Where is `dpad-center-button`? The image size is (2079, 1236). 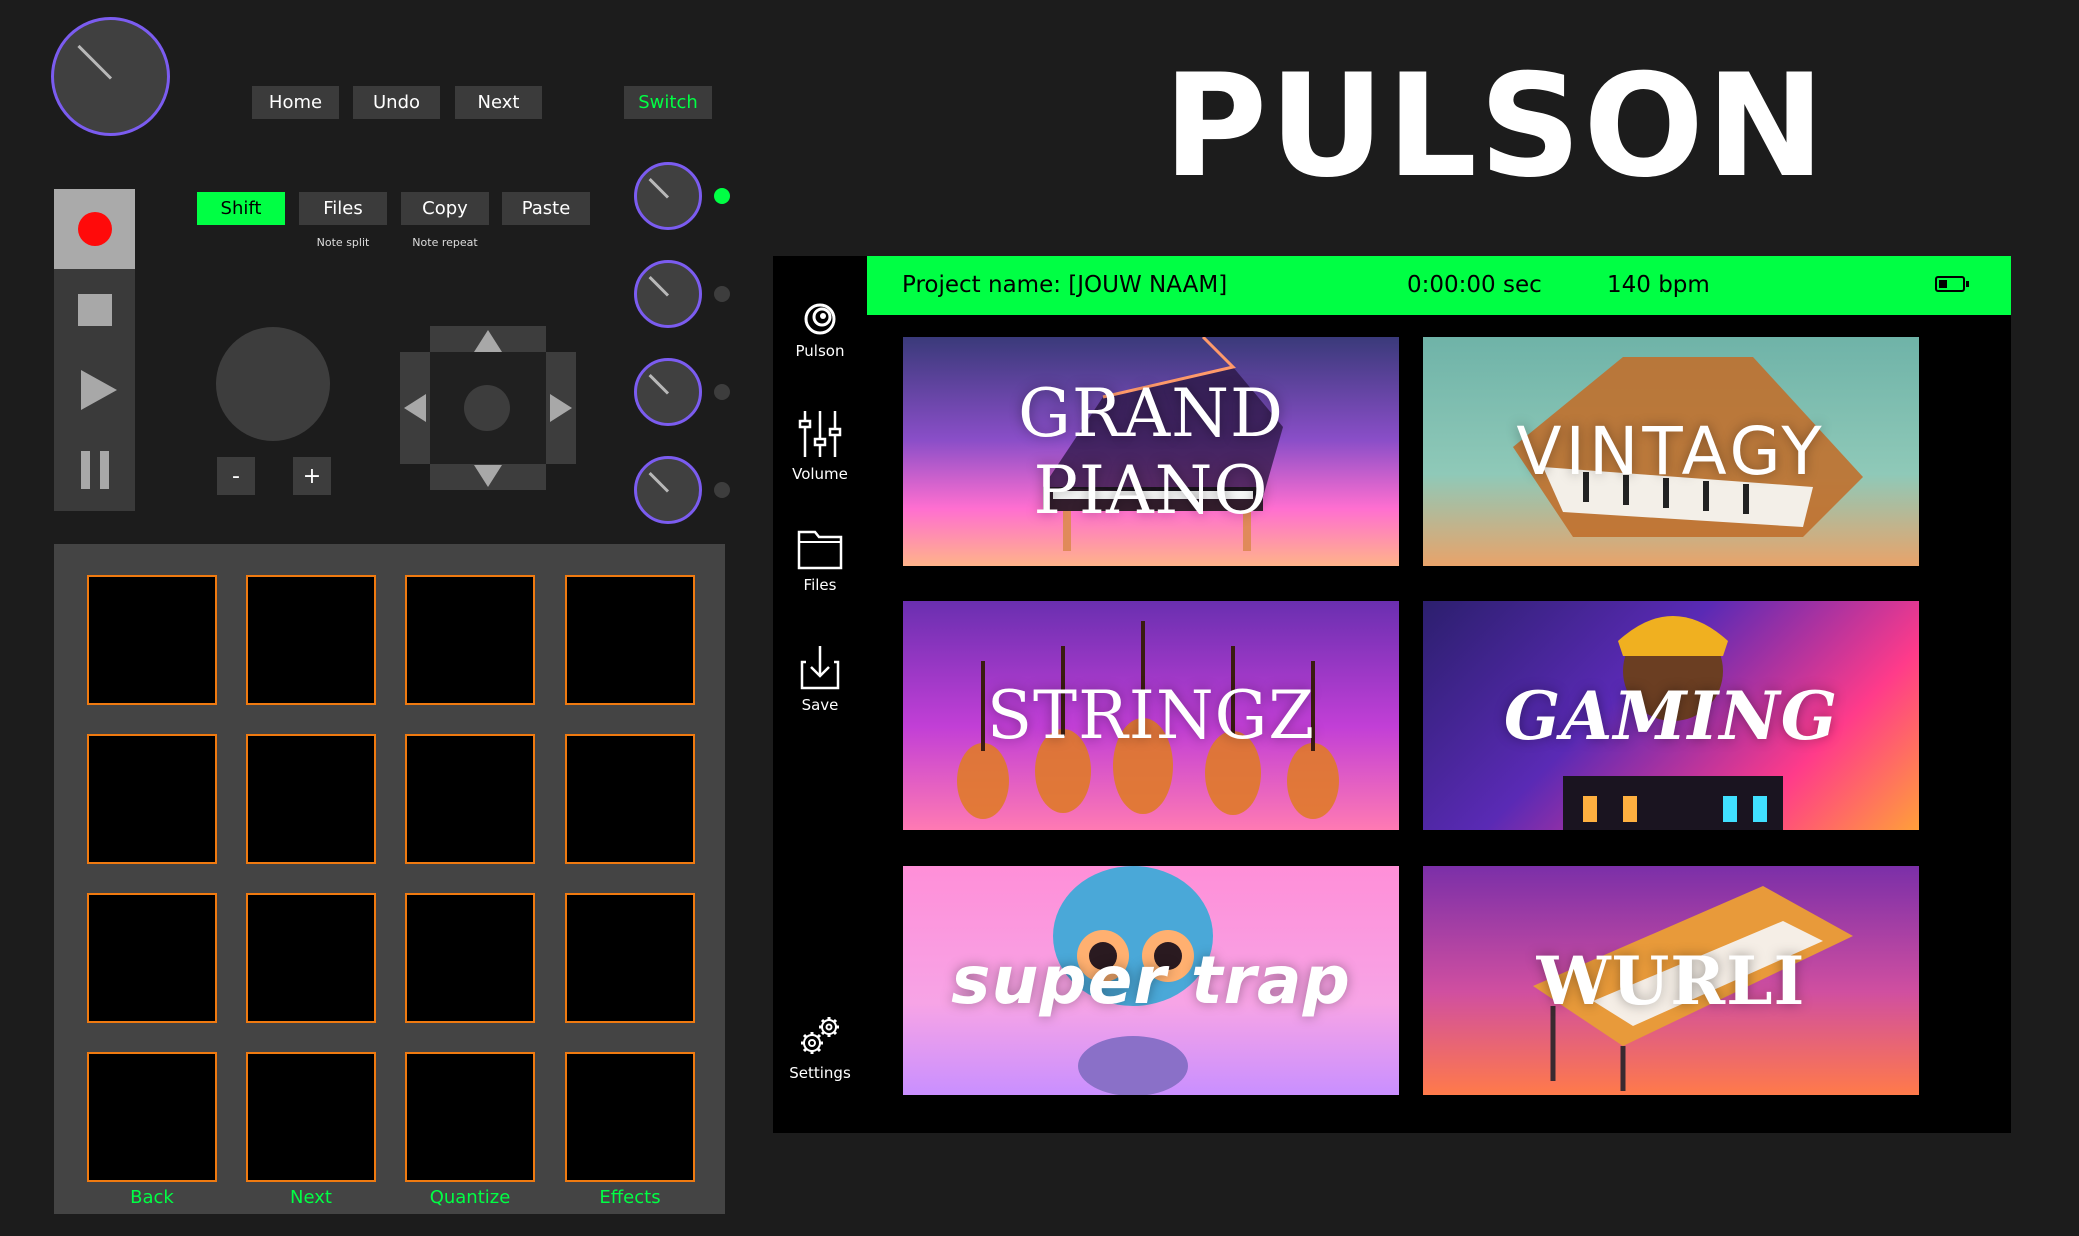 dpad-center-button is located at coordinates (488, 408).